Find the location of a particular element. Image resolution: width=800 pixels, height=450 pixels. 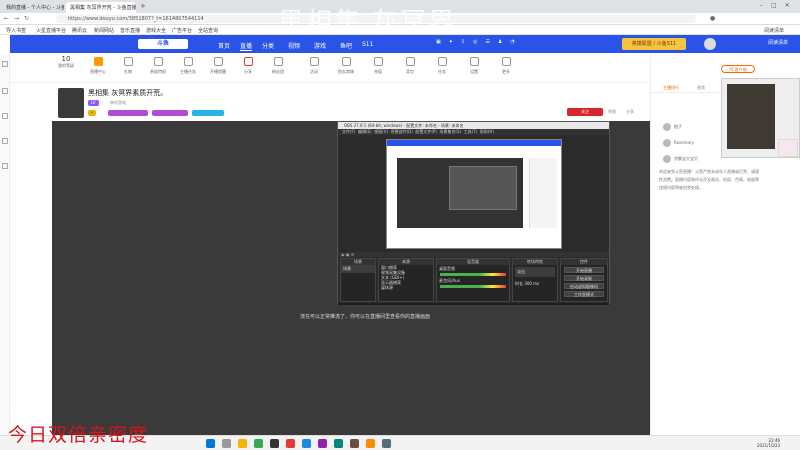

rank-item: Rosemary is located at coordinates (693, 144).